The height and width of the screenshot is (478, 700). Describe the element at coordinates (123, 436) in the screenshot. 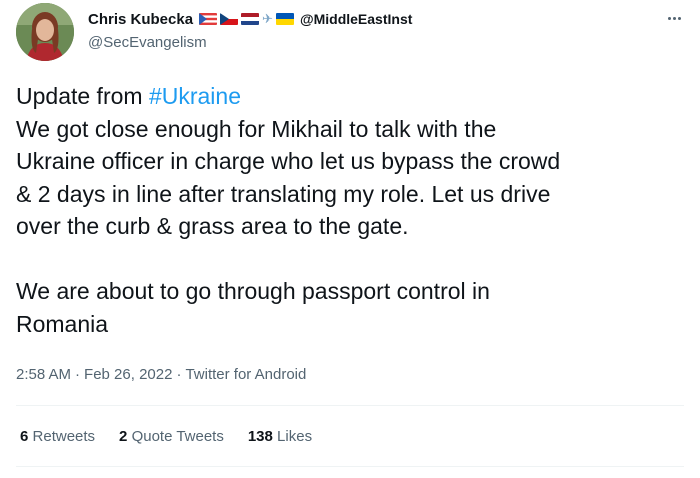

I see `quote-tweets-count: 2` at that location.